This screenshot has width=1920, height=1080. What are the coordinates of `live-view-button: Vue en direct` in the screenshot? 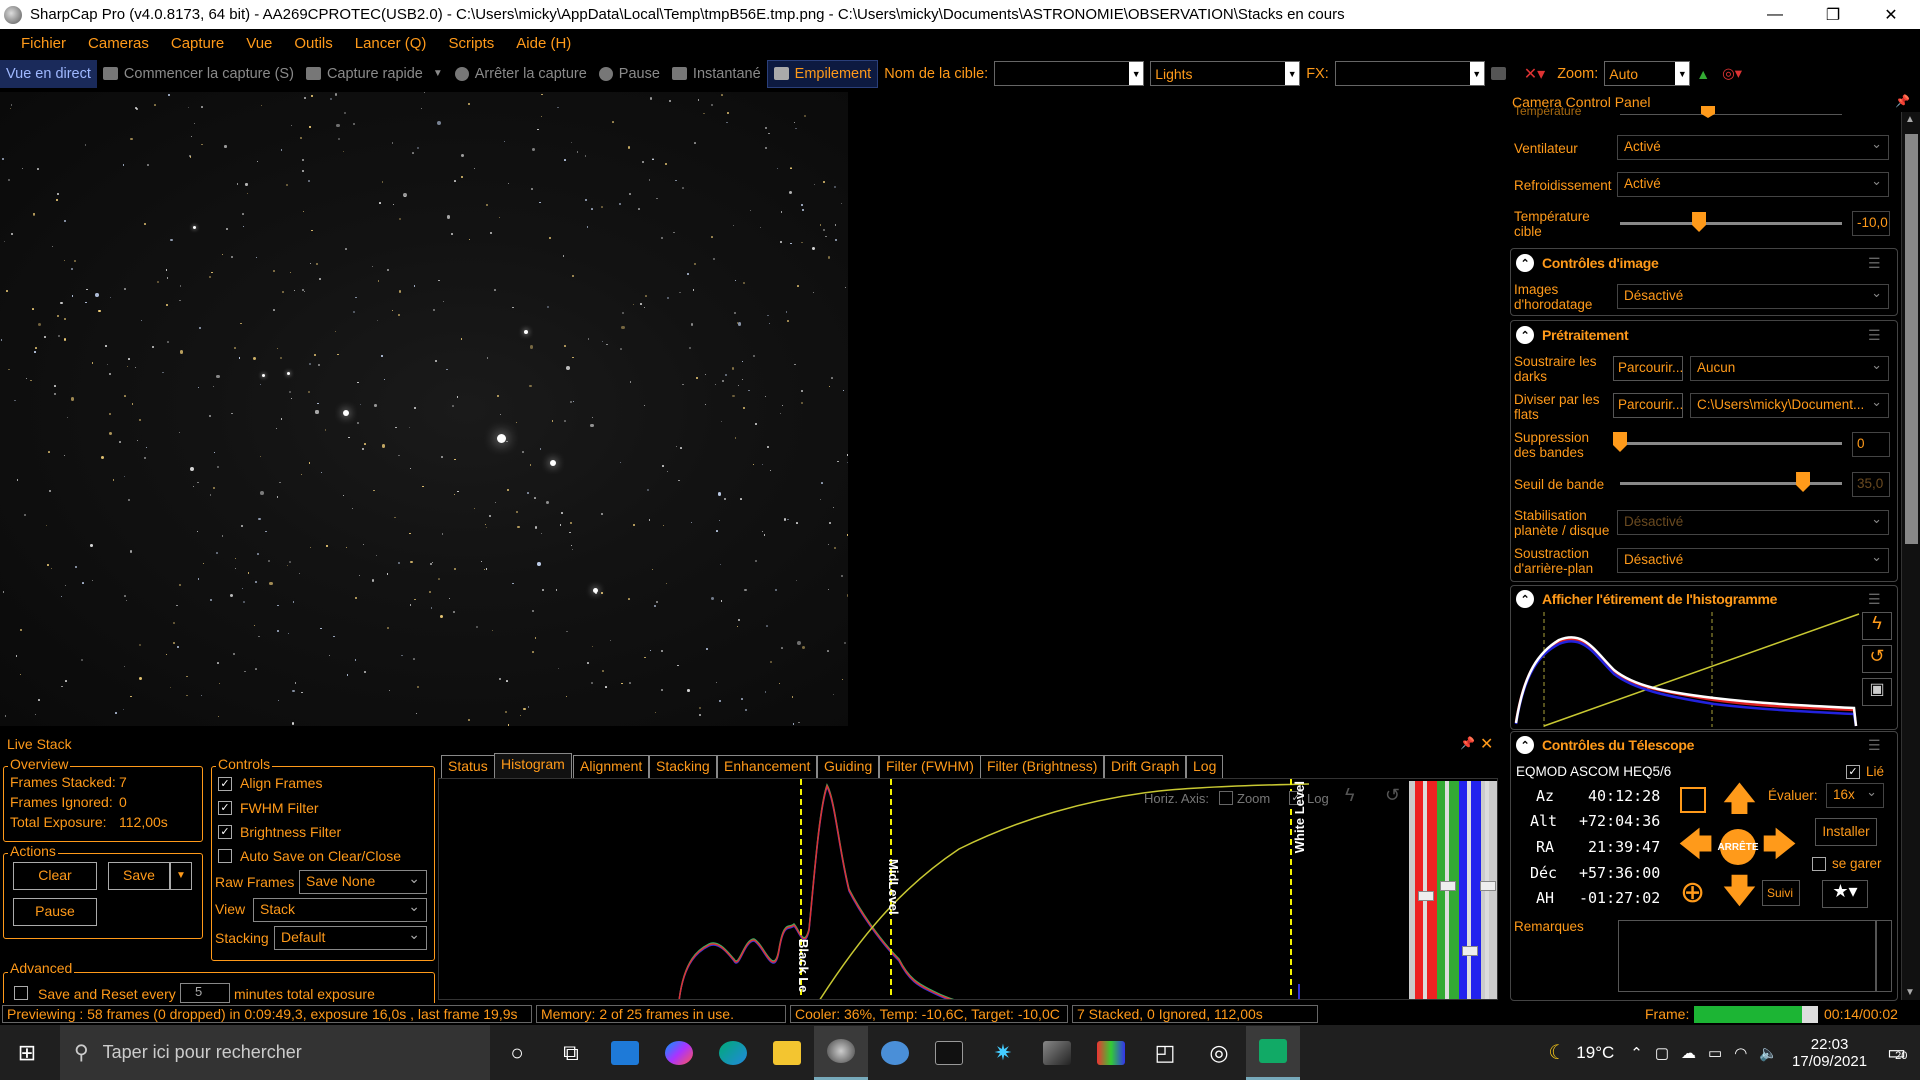 It's located at (48, 73).